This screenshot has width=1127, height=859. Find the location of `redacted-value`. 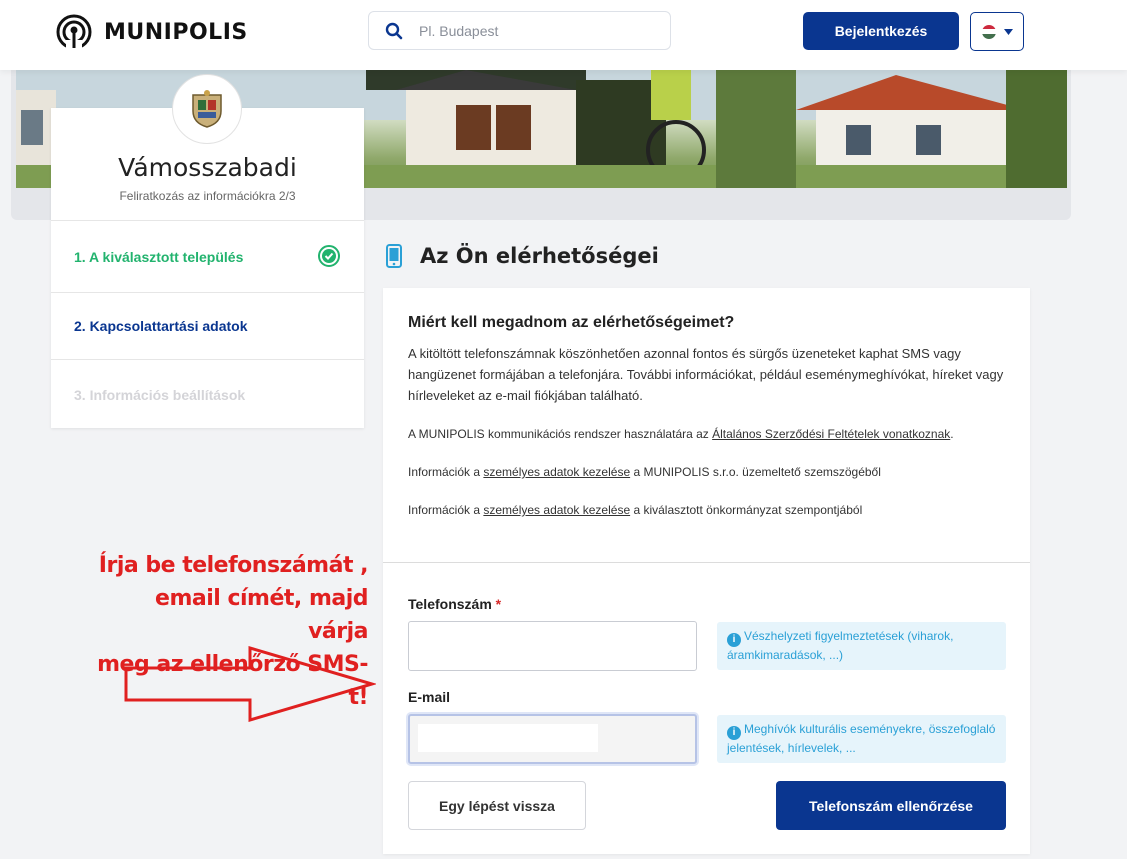

redacted-value is located at coordinates (508, 738).